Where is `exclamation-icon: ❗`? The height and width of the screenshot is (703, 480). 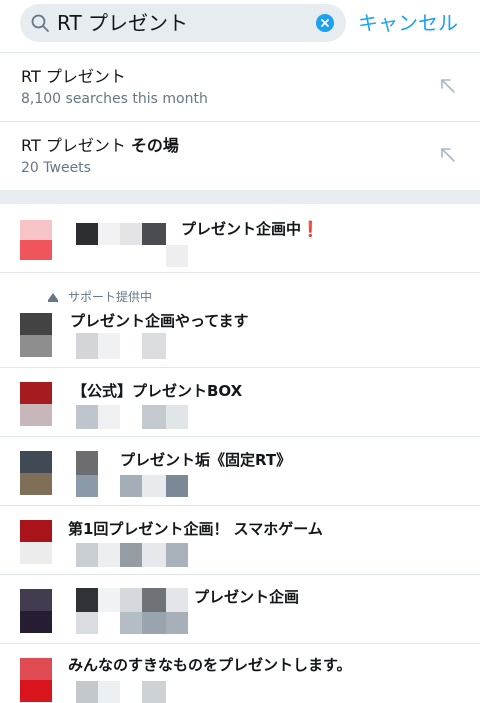 exclamation-icon: ❗ is located at coordinates (310, 229).